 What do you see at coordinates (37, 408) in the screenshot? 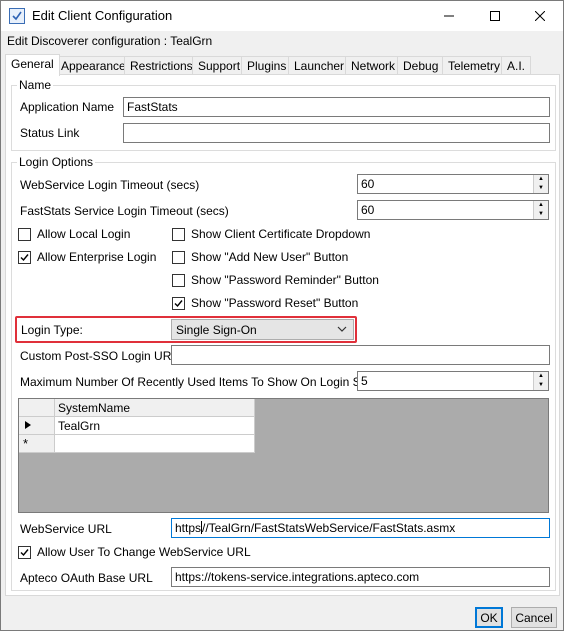
I see `grid-corner-header` at bounding box center [37, 408].